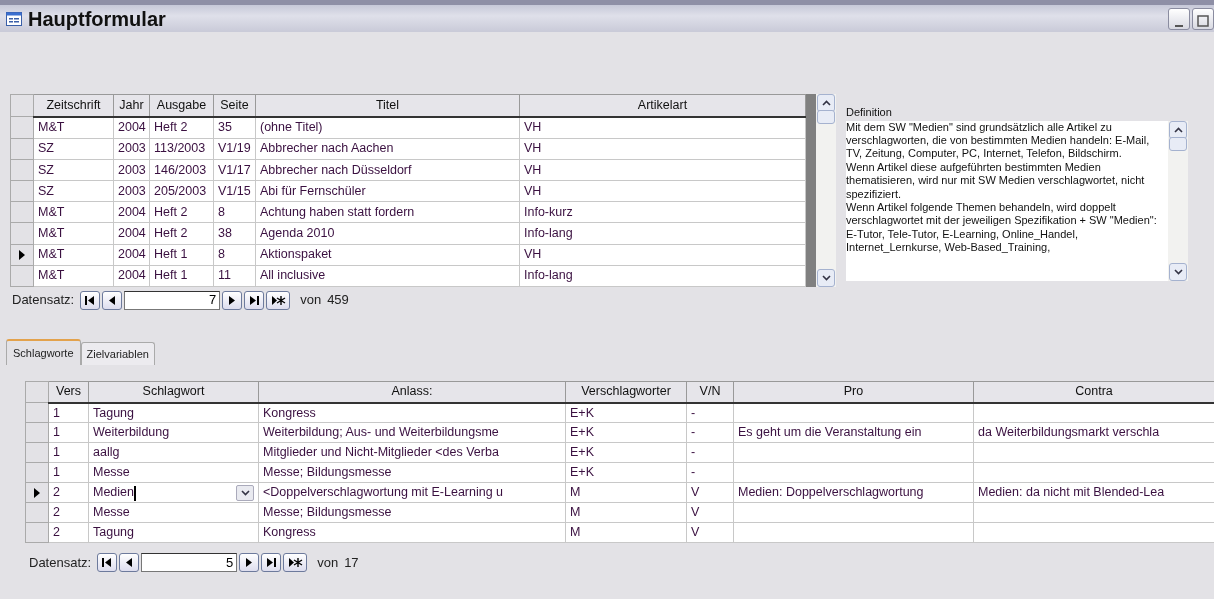 This screenshot has width=1214, height=599. Describe the element at coordinates (351, 562) in the screenshot. I see `record-count: 17` at that location.